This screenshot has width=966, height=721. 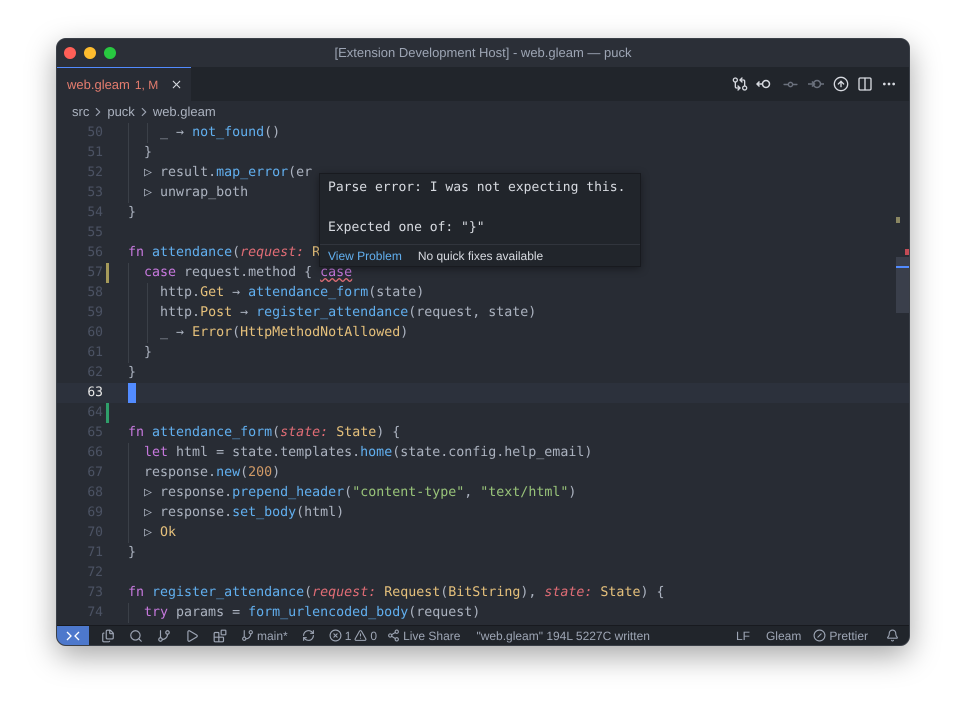 What do you see at coordinates (483, 53) in the screenshot?
I see `window-title: [Extension Development Host] - web.gleam — puck` at bounding box center [483, 53].